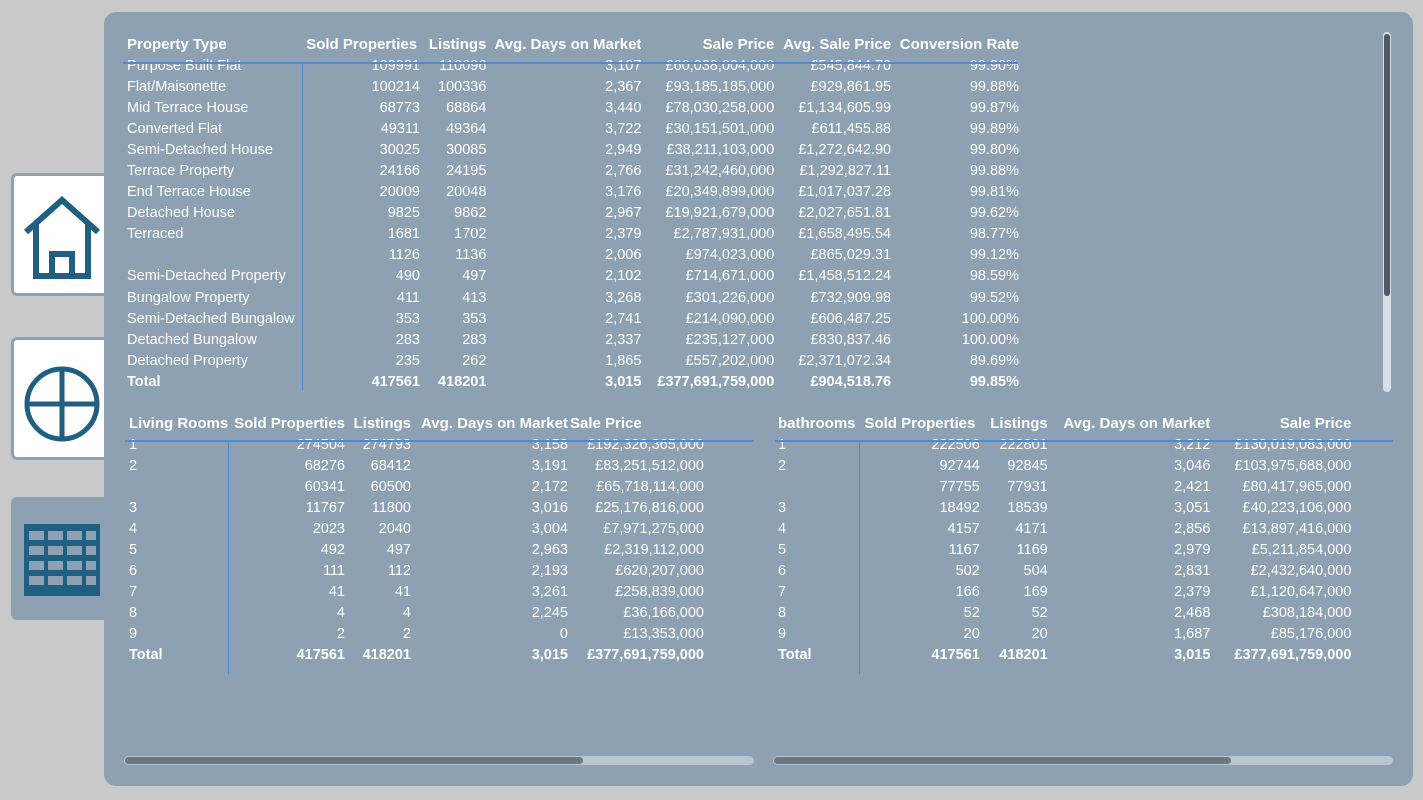  What do you see at coordinates (313, 54) in the screenshot?
I see `sort-descending-icon: ▼` at bounding box center [313, 54].